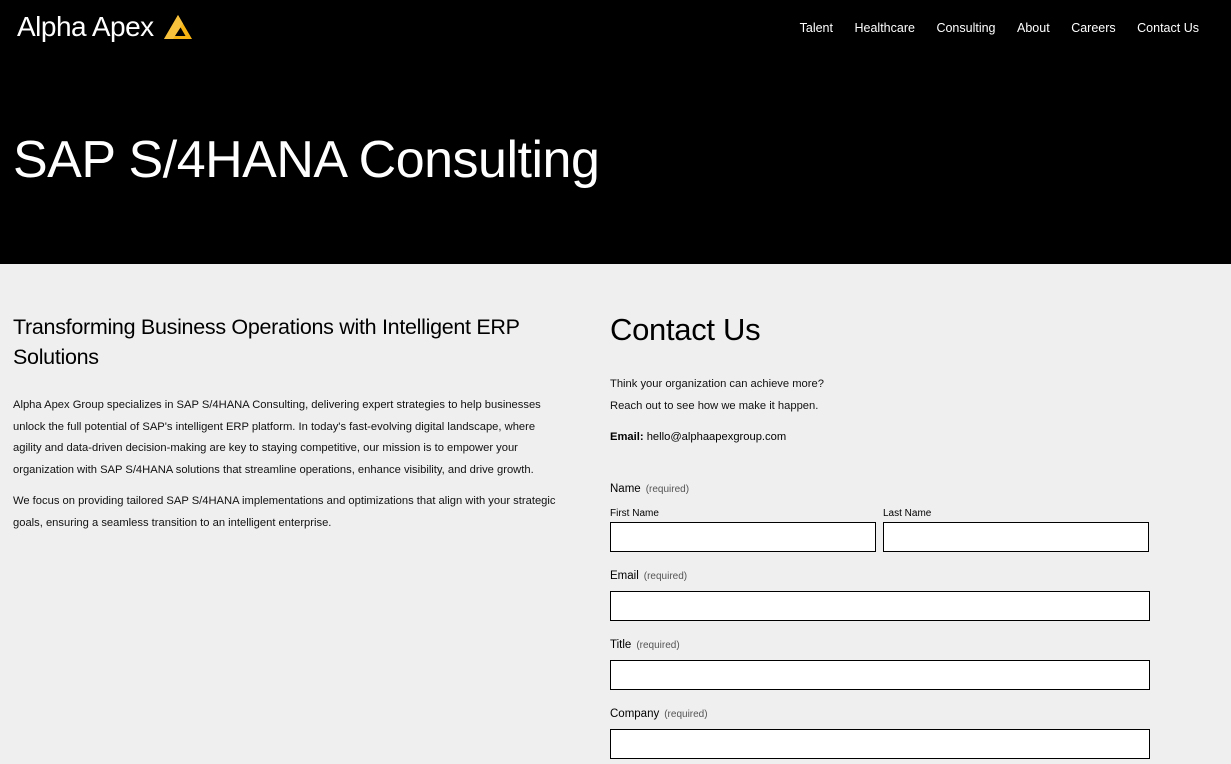 Image resolution: width=1231 pixels, height=764 pixels. I want to click on email-label: Email:, so click(627, 437).